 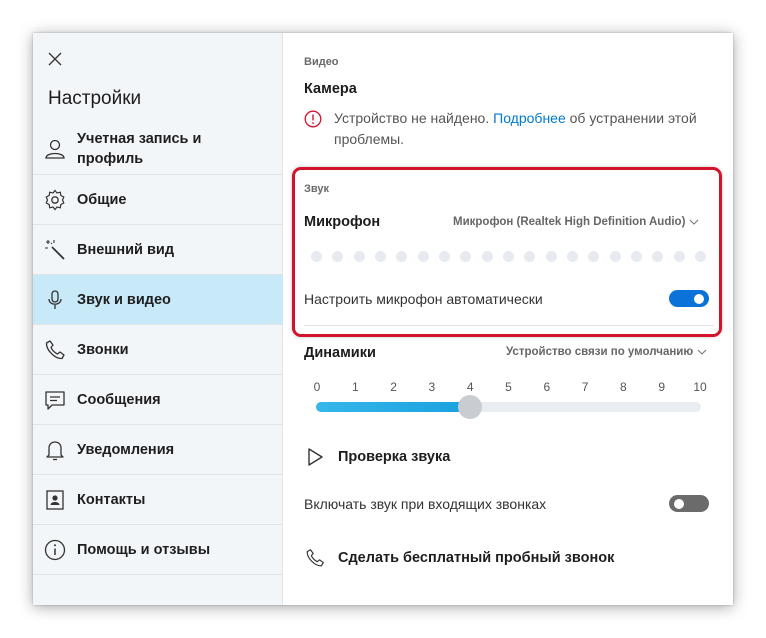 I want to click on microphone-level-meter, so click(x=511, y=257).